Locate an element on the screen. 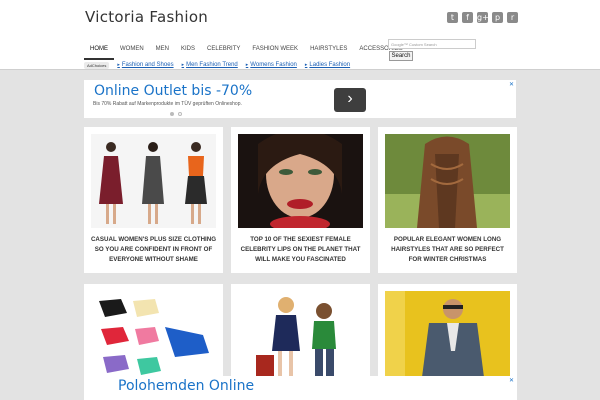 This screenshot has width=600, height=400. search-input: Google™ Custom Search is located at coordinates (432, 44).